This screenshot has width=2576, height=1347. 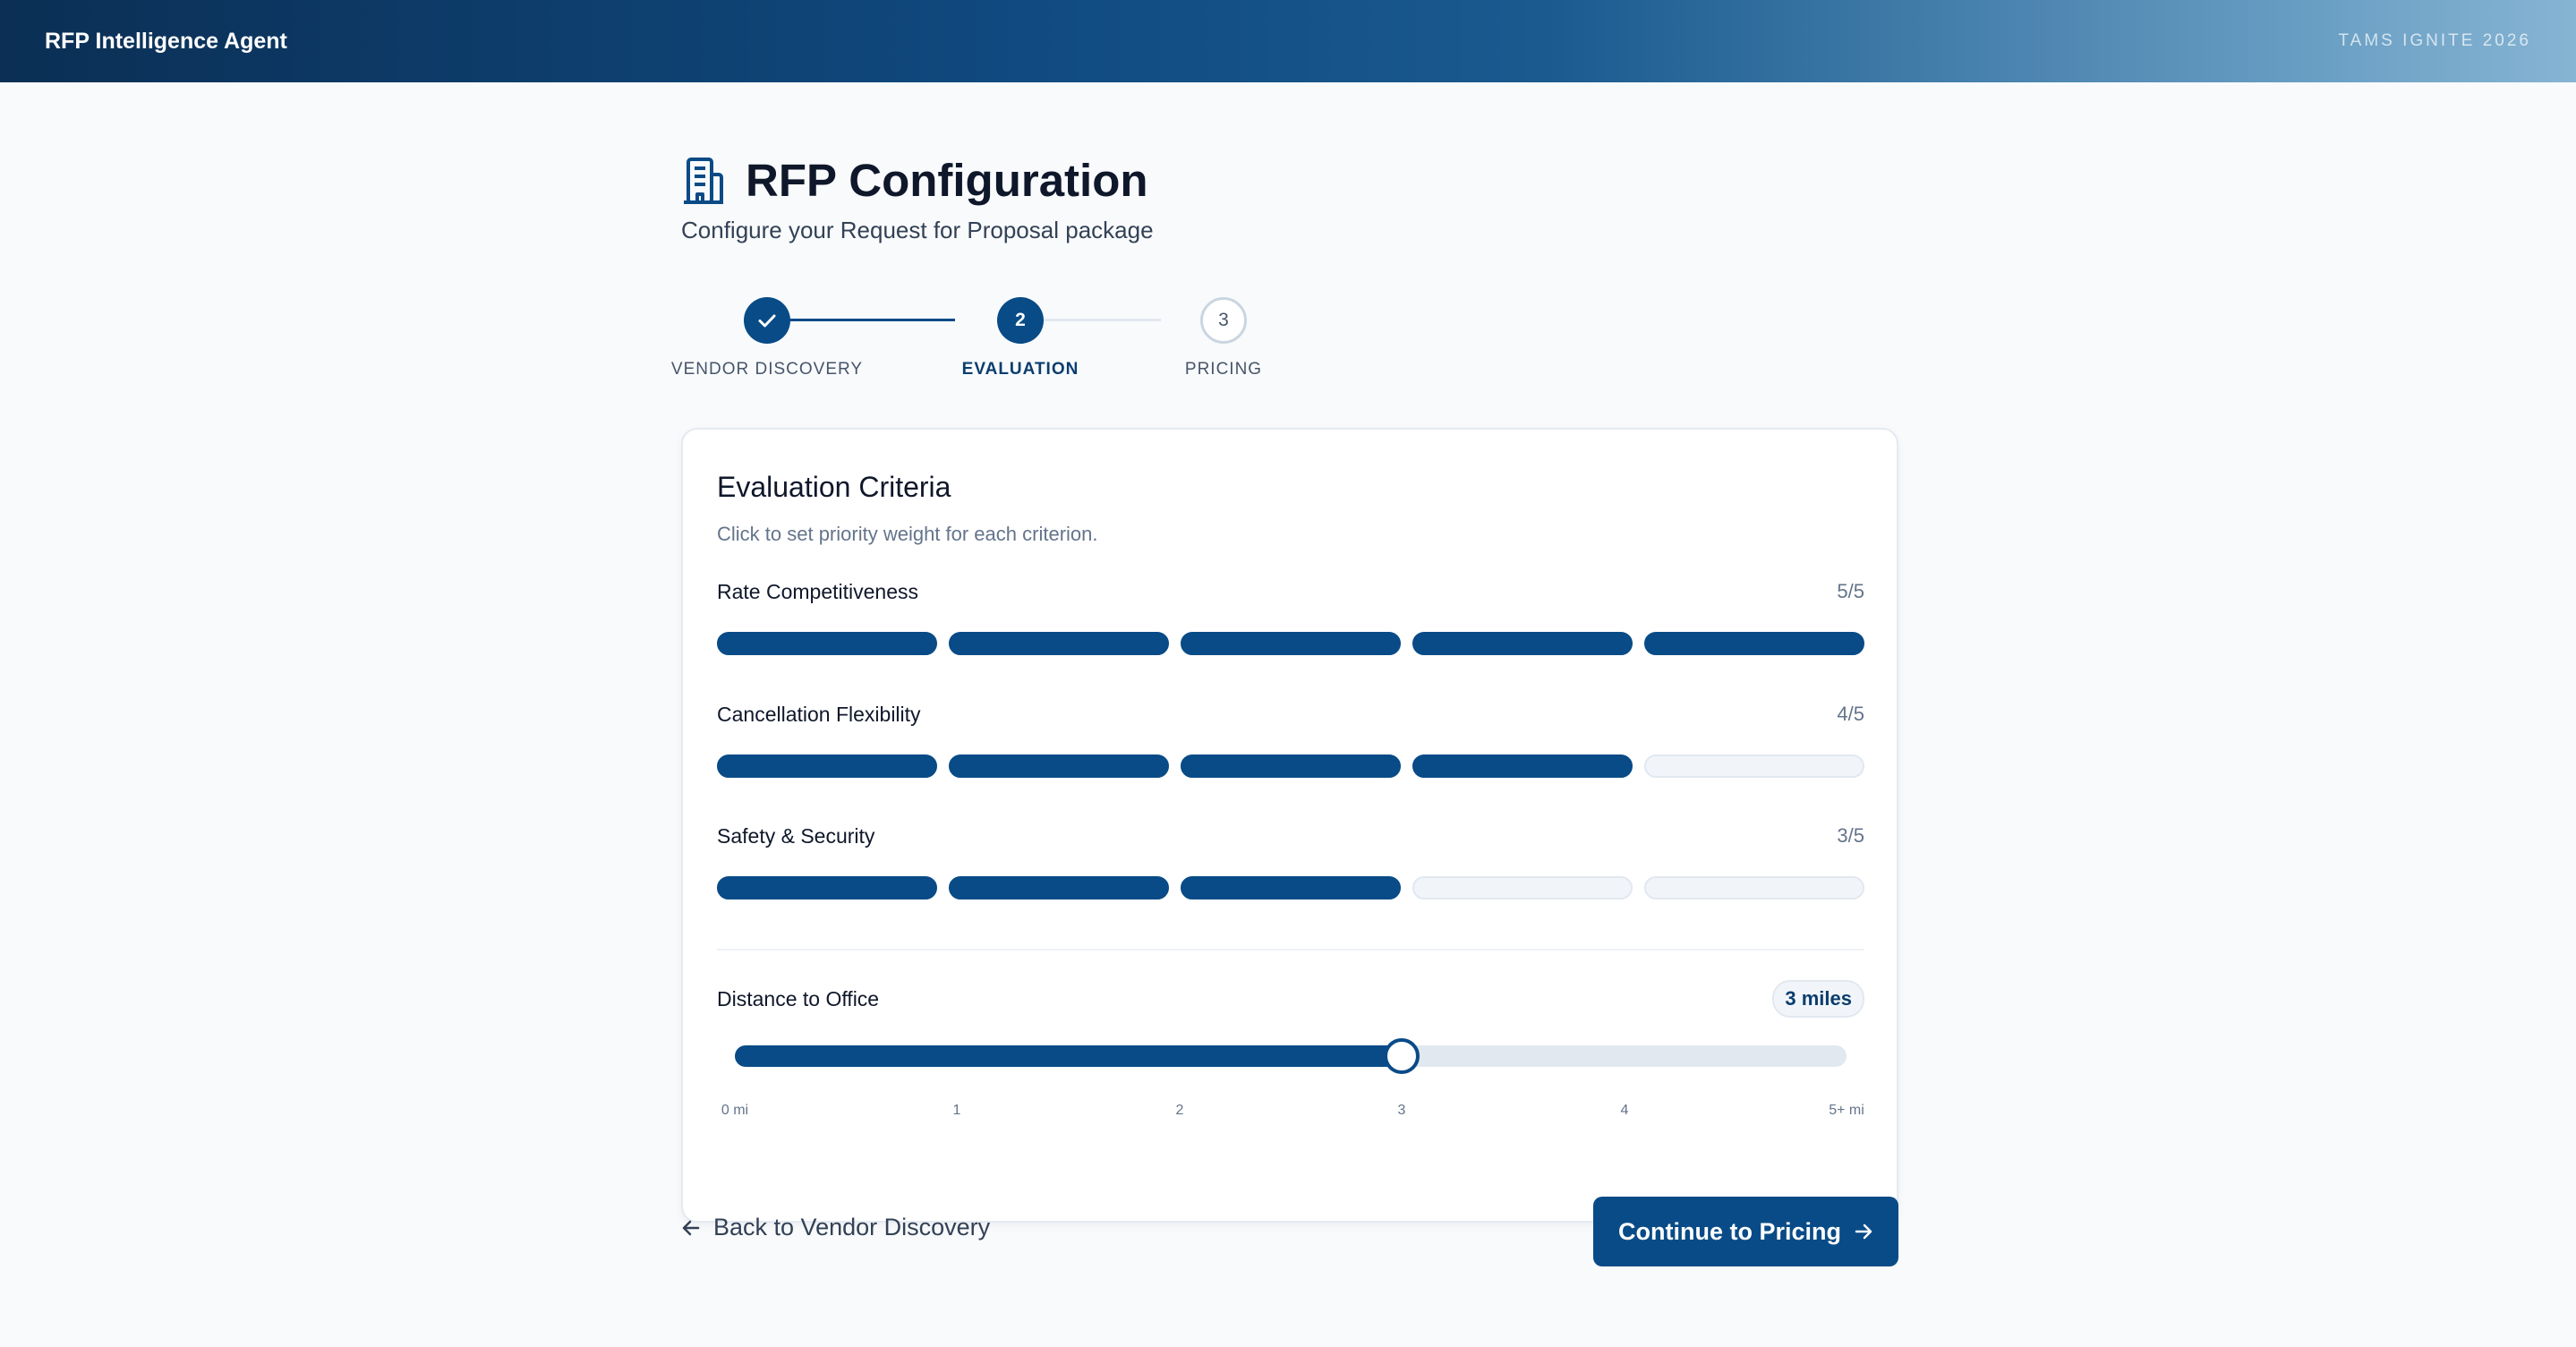 I want to click on slider-tick: 5+ mi, so click(x=1846, y=1110).